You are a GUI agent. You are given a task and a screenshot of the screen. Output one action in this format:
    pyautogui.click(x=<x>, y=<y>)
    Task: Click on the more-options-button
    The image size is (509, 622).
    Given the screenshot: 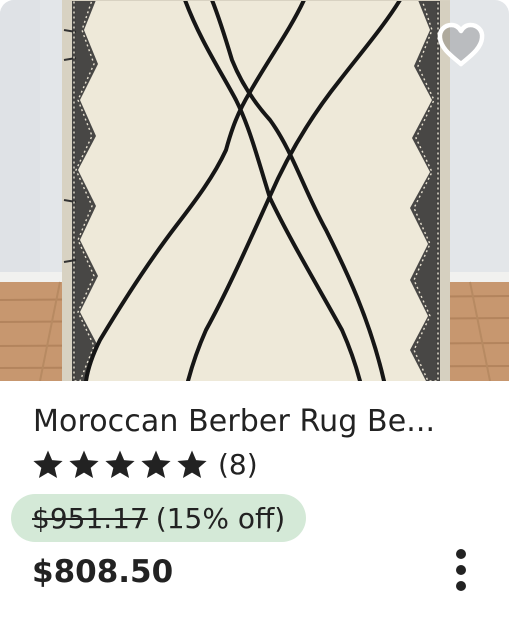 What is the action you would take?
    pyautogui.click(x=461, y=570)
    